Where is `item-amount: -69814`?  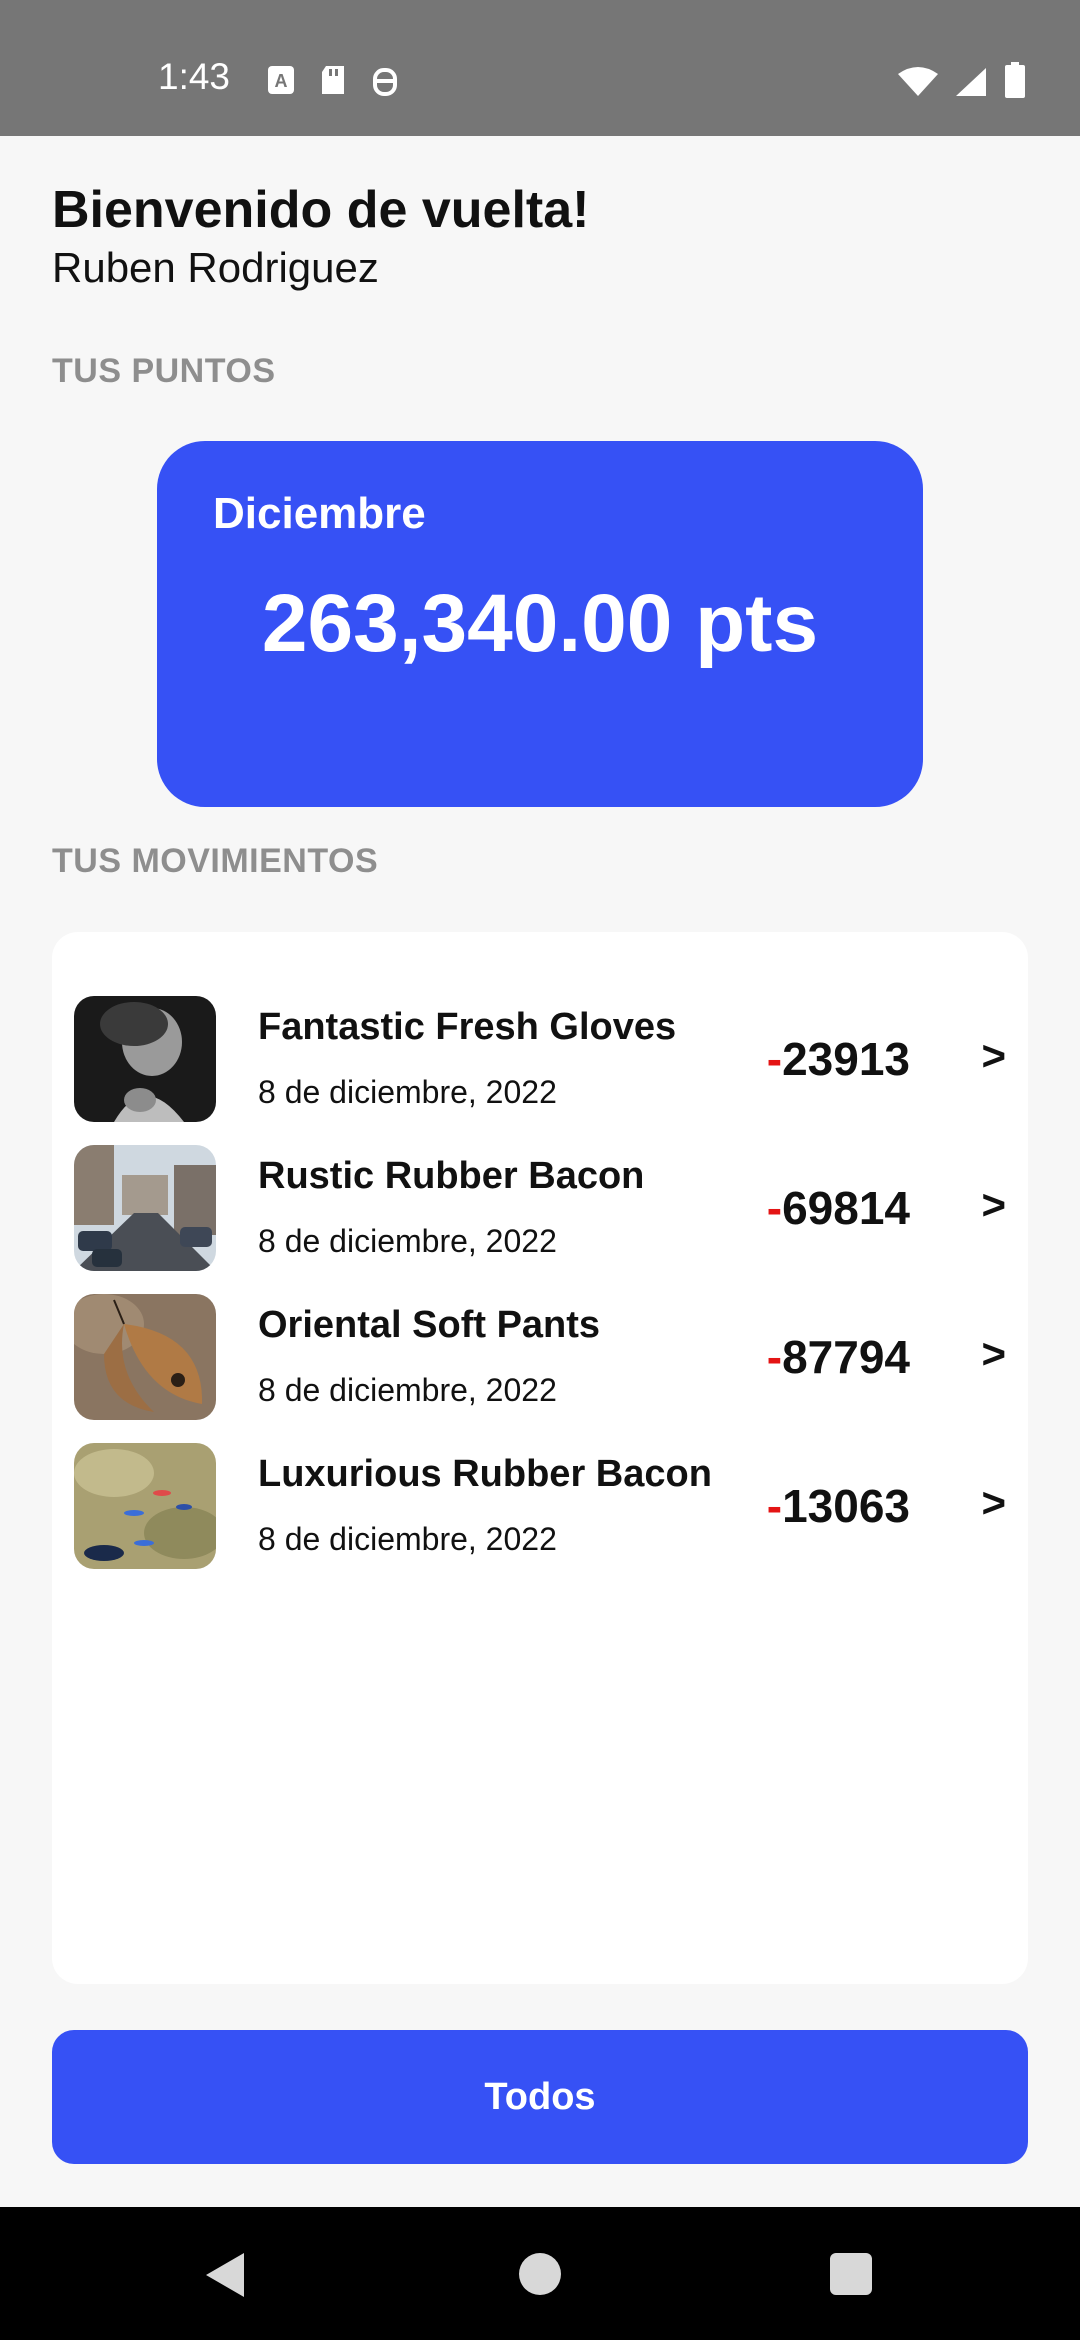 item-amount: -69814 is located at coordinates (838, 1208).